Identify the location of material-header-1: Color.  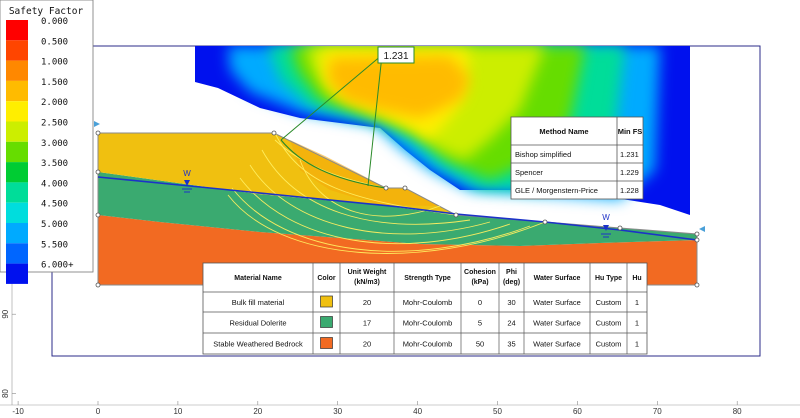
(326, 278).